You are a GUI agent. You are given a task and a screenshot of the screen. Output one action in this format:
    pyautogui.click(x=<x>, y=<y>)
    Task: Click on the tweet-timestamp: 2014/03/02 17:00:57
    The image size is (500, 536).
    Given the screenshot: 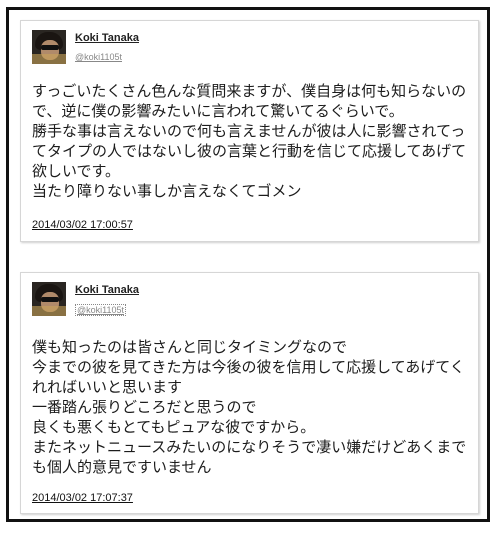 What is the action you would take?
    pyautogui.click(x=82, y=225)
    